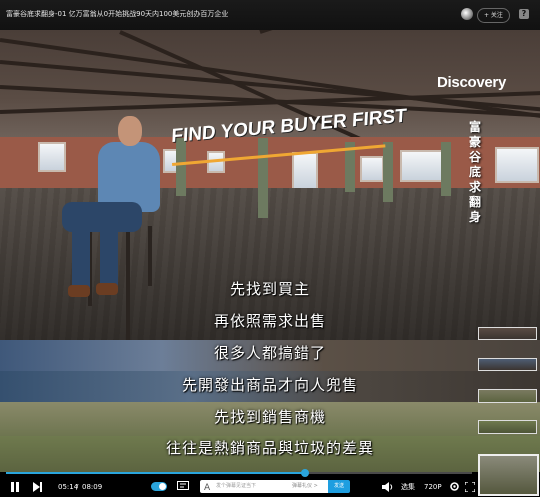 The height and width of the screenshot is (497, 540). What do you see at coordinates (269, 385) in the screenshot?
I see `subtitle-line: 先開發出商品才向人兜售` at bounding box center [269, 385].